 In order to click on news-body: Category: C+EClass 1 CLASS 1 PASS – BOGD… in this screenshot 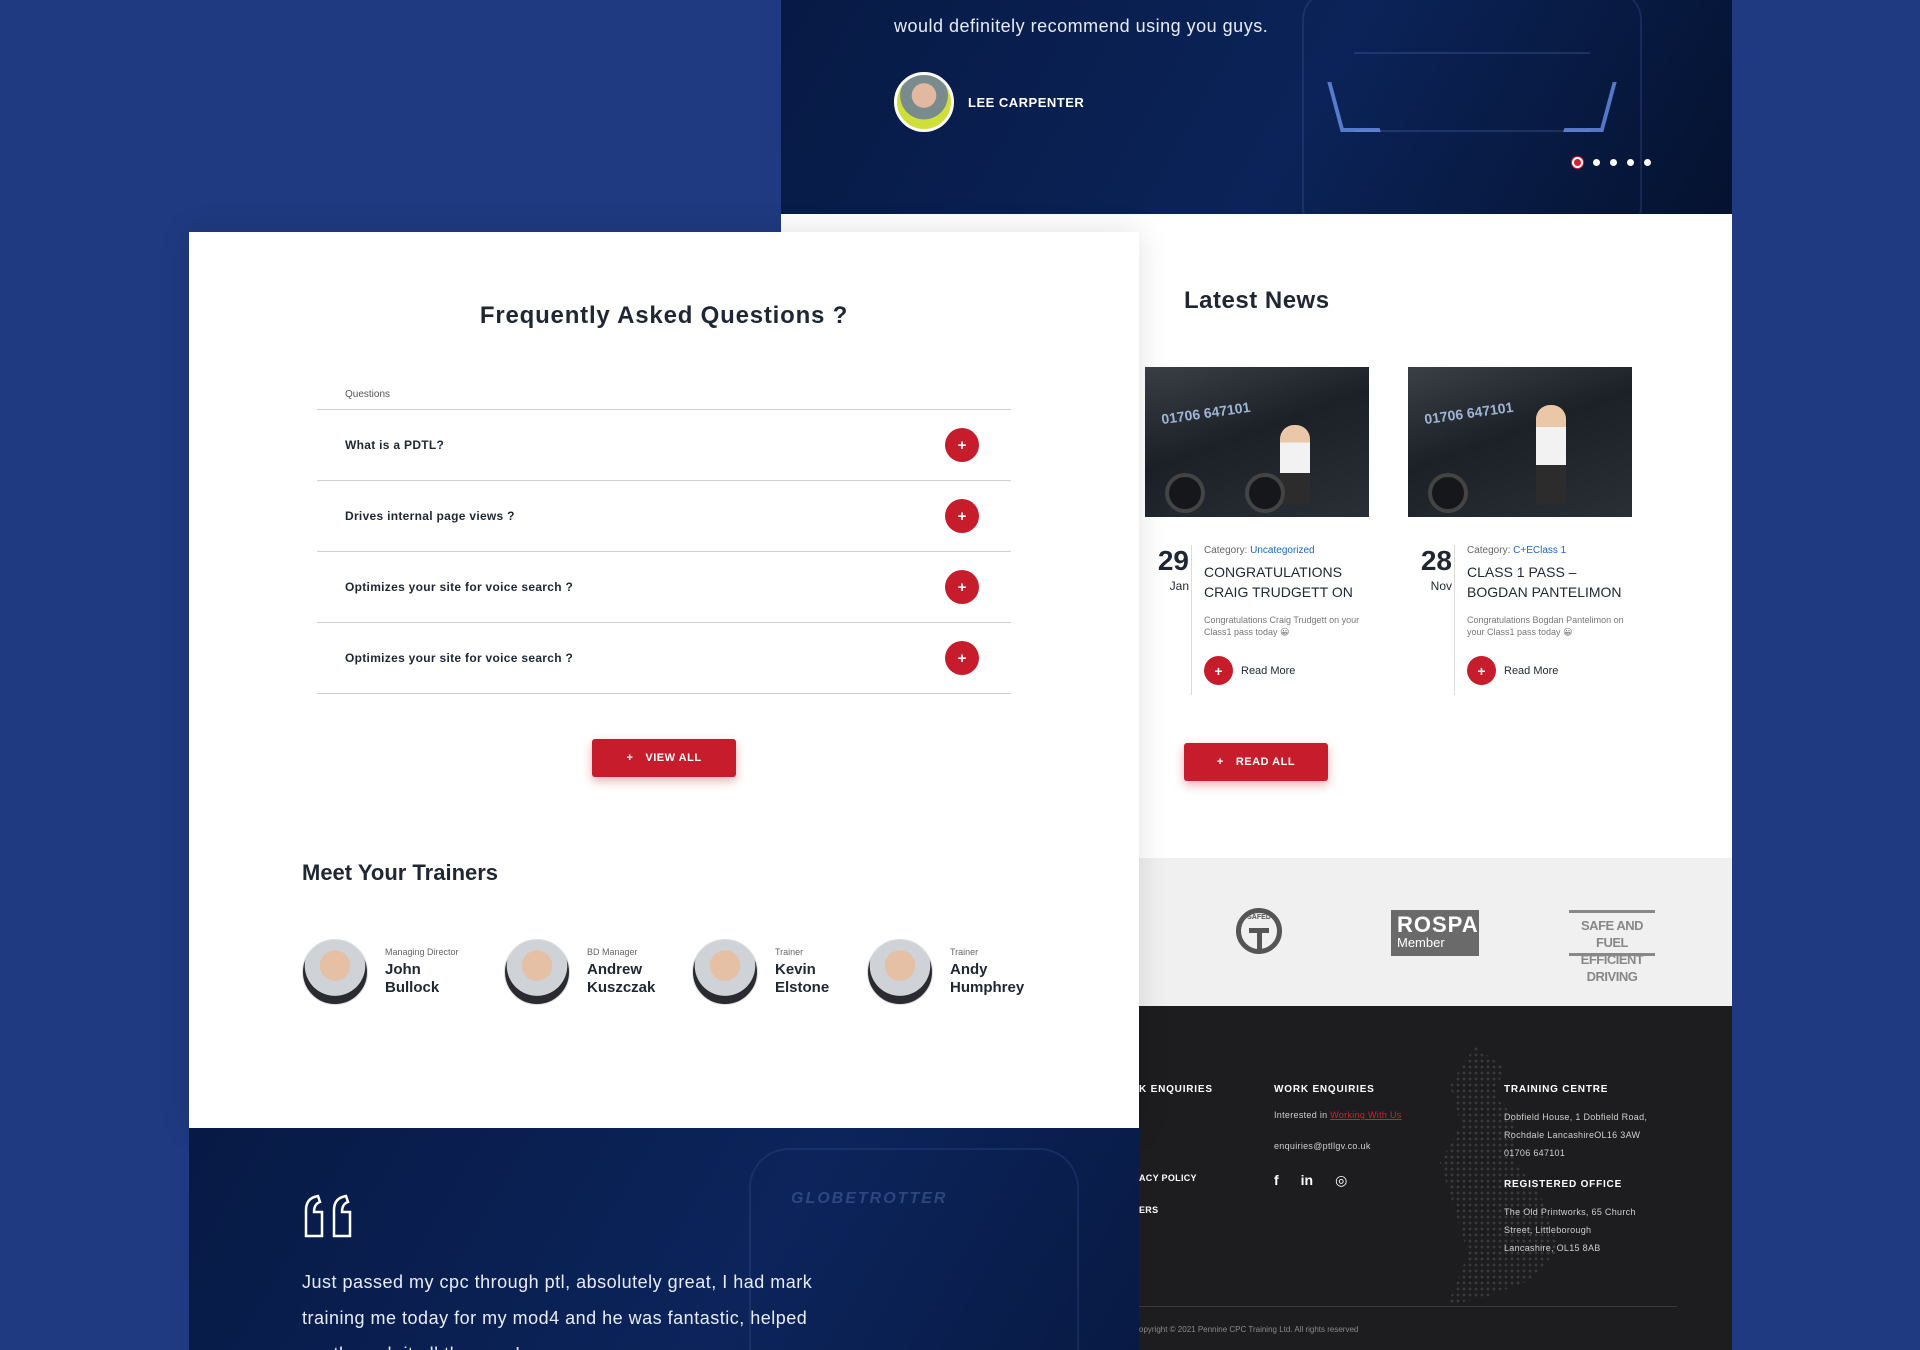, I will do `click(1543, 620)`.